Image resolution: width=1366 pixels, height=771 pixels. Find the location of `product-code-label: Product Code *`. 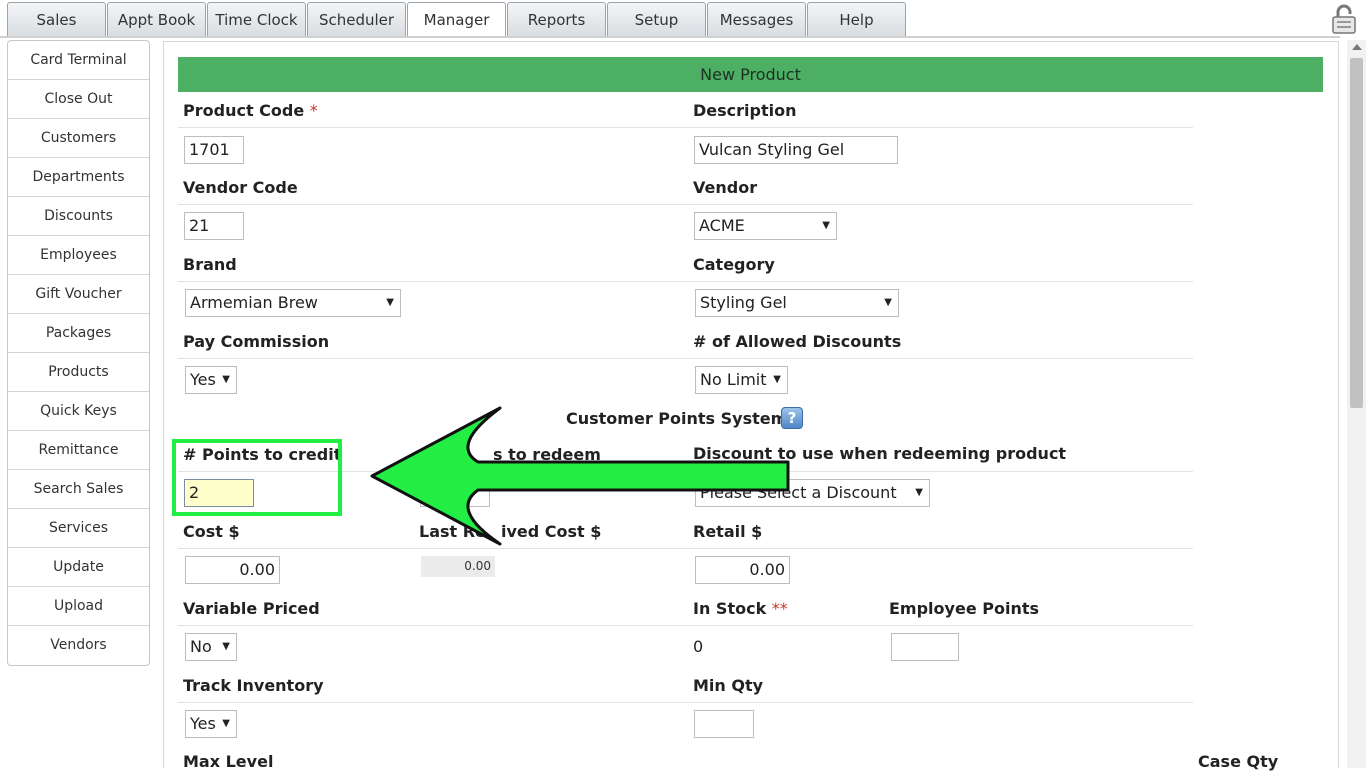

product-code-label: Product Code * is located at coordinates (250, 110).